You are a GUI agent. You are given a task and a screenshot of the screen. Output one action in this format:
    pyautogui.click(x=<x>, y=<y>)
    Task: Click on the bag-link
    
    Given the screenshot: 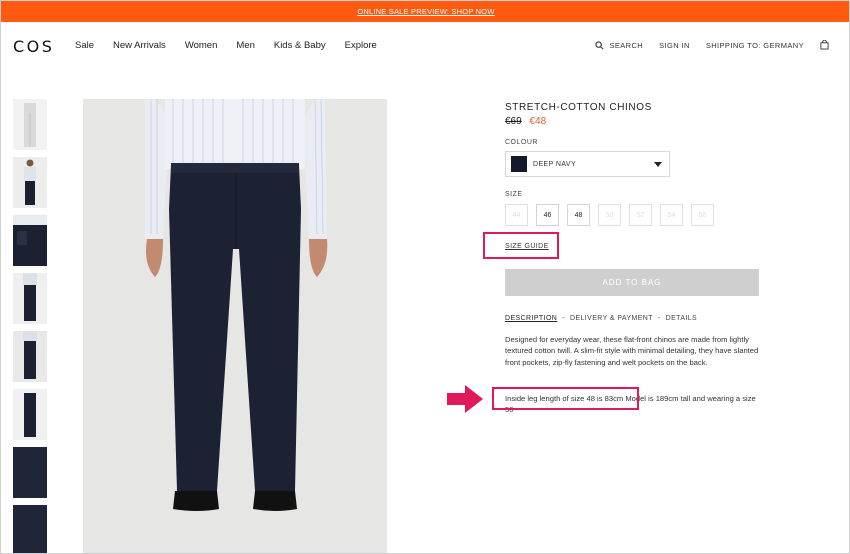 What is the action you would take?
    pyautogui.click(x=824, y=45)
    